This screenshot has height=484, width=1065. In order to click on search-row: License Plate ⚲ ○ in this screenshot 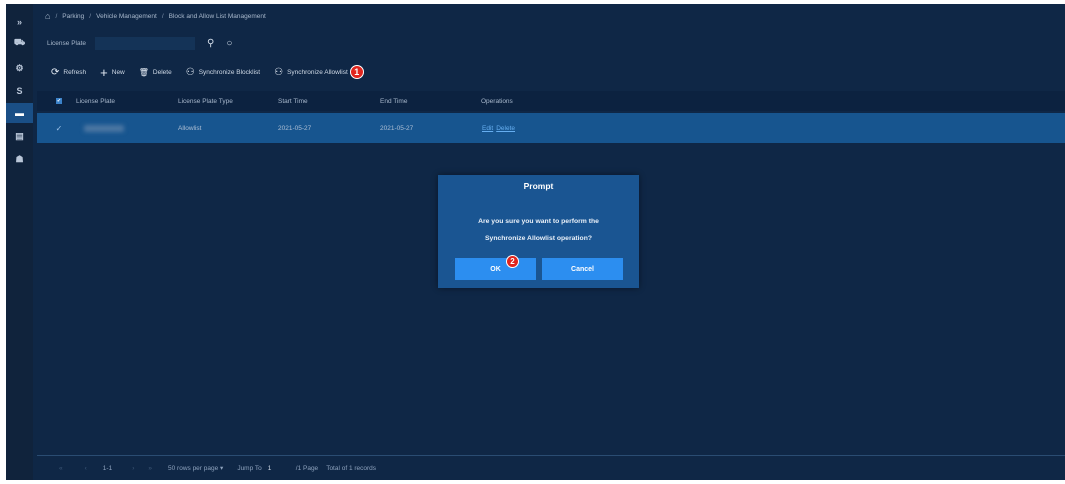, I will do `click(139, 43)`.